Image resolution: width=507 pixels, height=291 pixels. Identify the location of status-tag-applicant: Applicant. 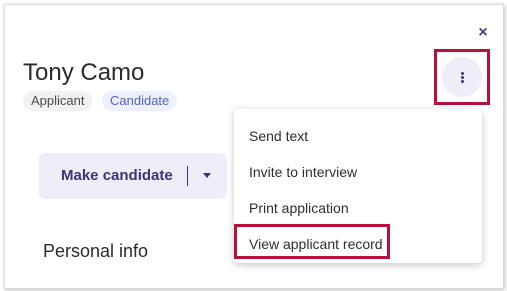
(58, 101).